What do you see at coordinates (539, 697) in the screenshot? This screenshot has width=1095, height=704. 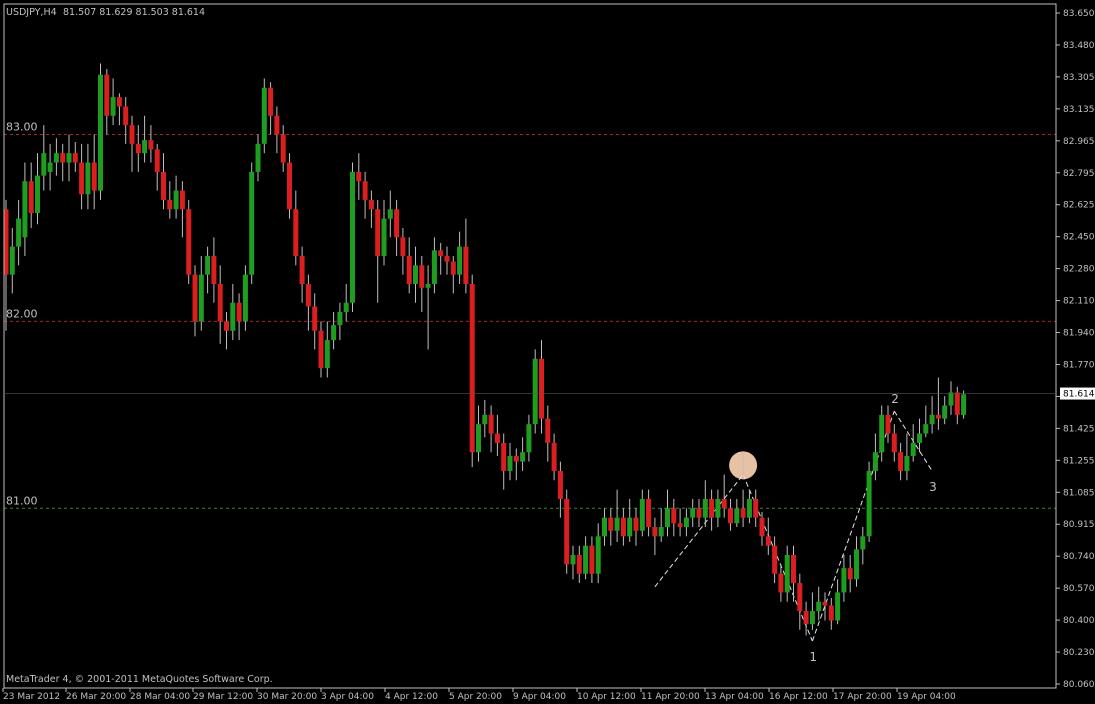 I see `x-tick-label: 9 Apr 04:00` at bounding box center [539, 697].